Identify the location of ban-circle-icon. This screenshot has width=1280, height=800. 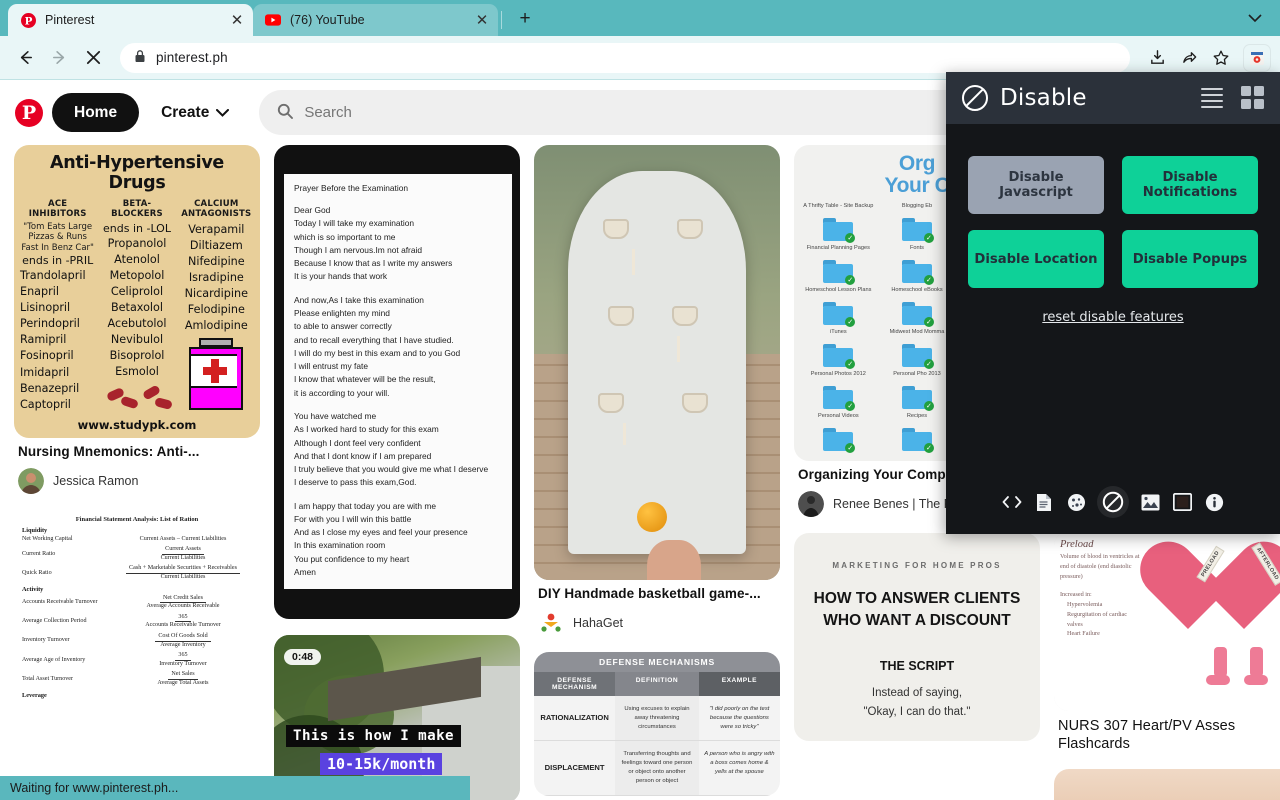
(1113, 502).